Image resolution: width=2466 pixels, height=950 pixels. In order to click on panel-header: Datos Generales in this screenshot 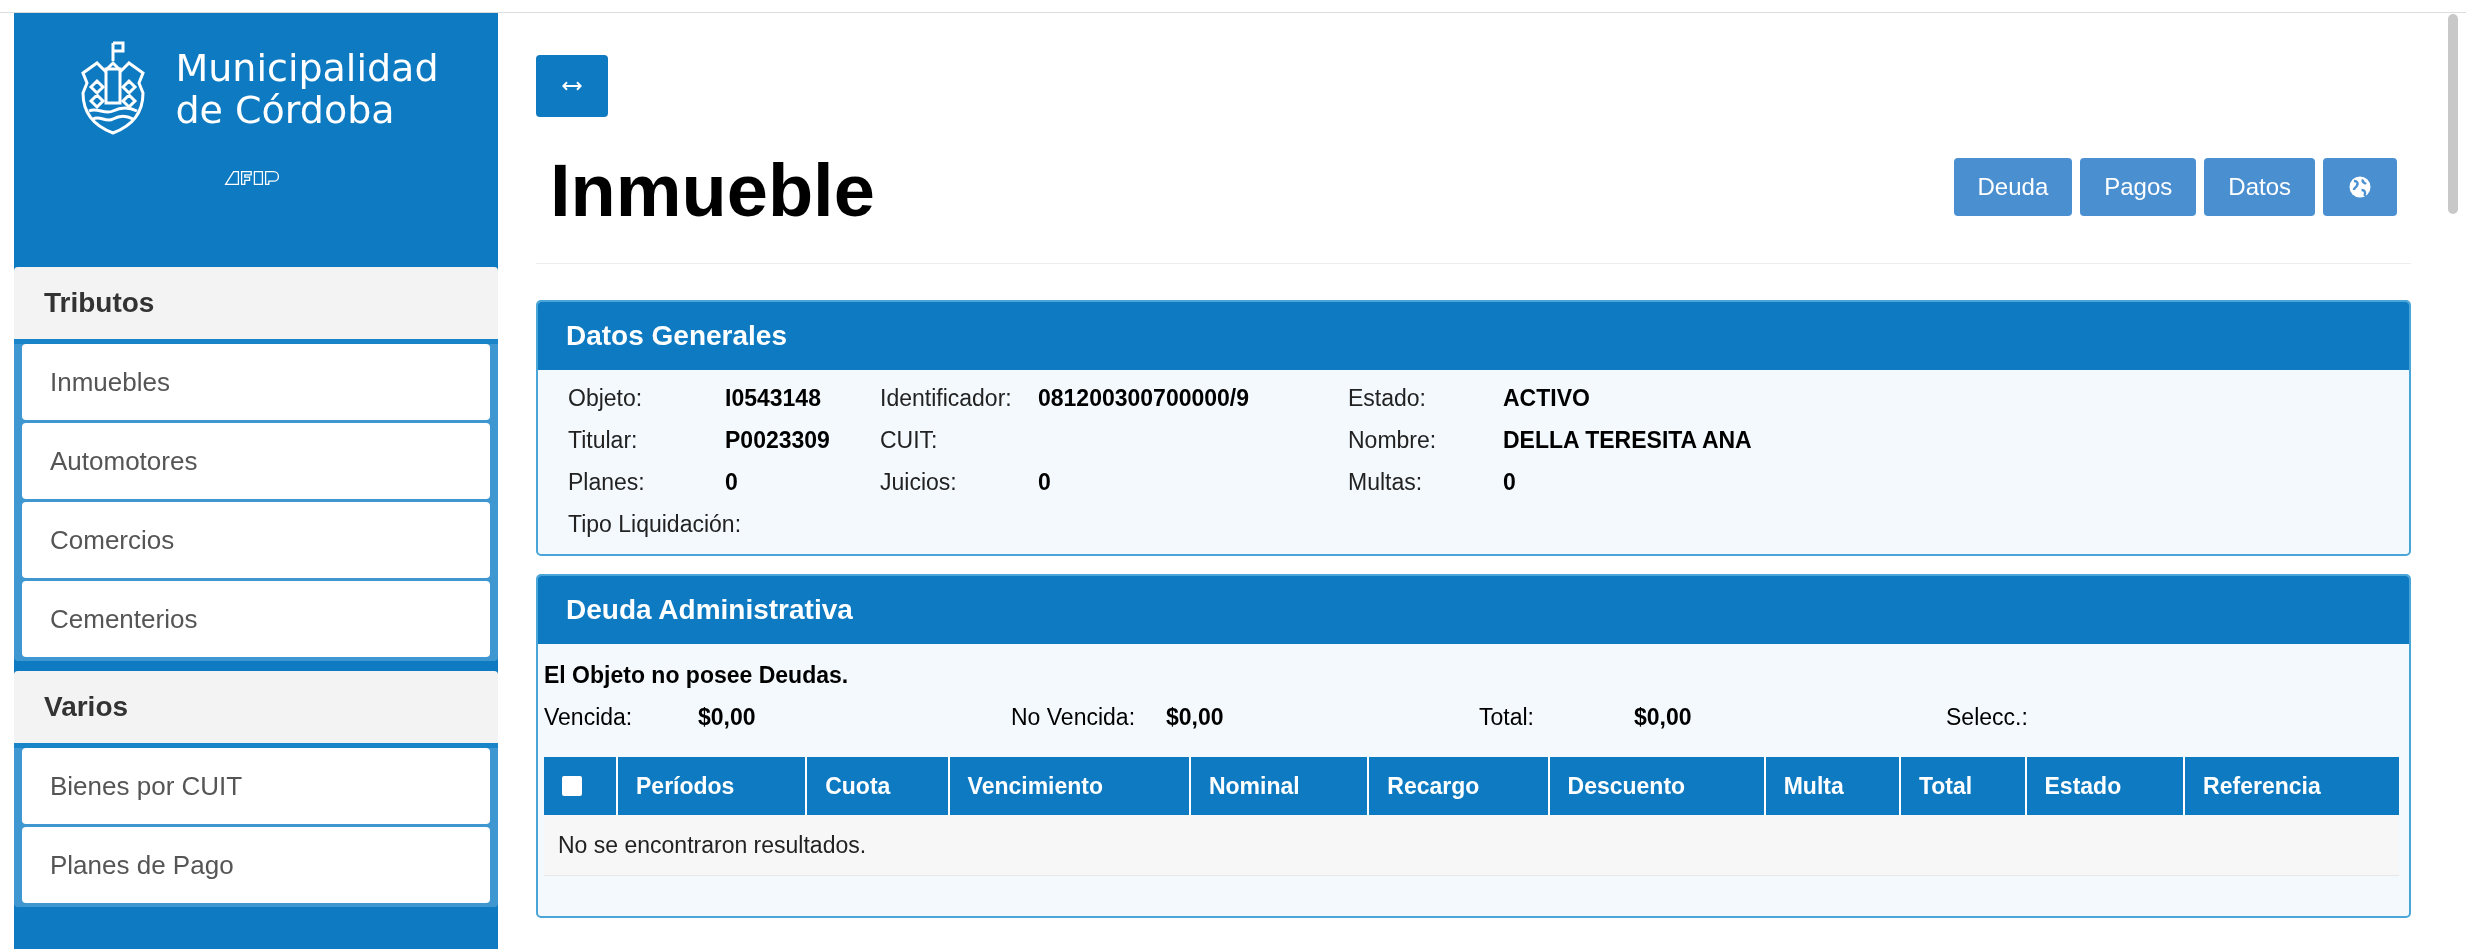, I will do `click(1473, 336)`.